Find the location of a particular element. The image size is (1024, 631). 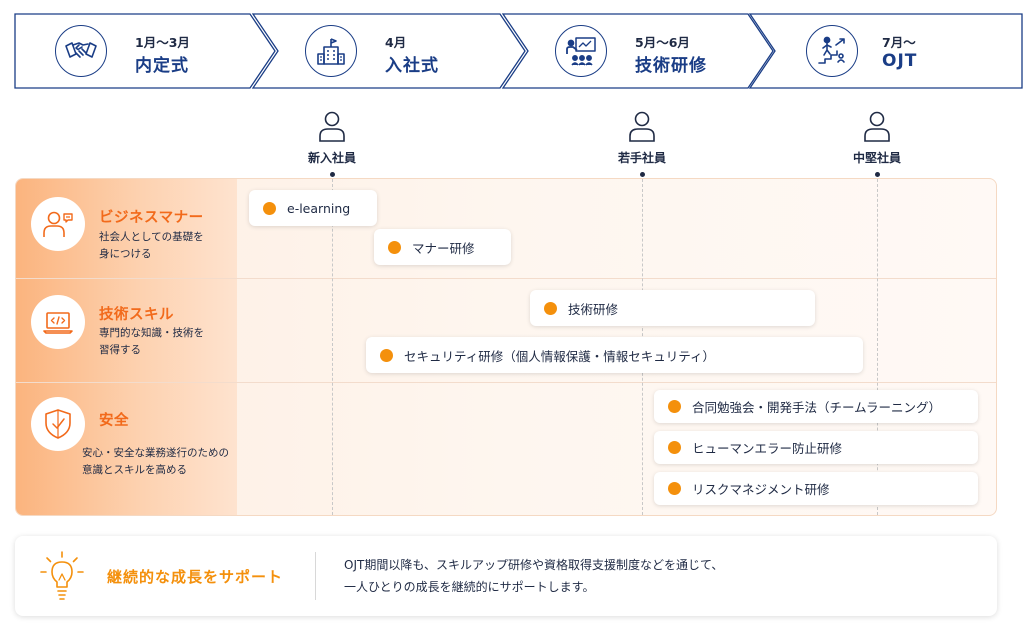

training-label: 技術研修 is located at coordinates (593, 309).